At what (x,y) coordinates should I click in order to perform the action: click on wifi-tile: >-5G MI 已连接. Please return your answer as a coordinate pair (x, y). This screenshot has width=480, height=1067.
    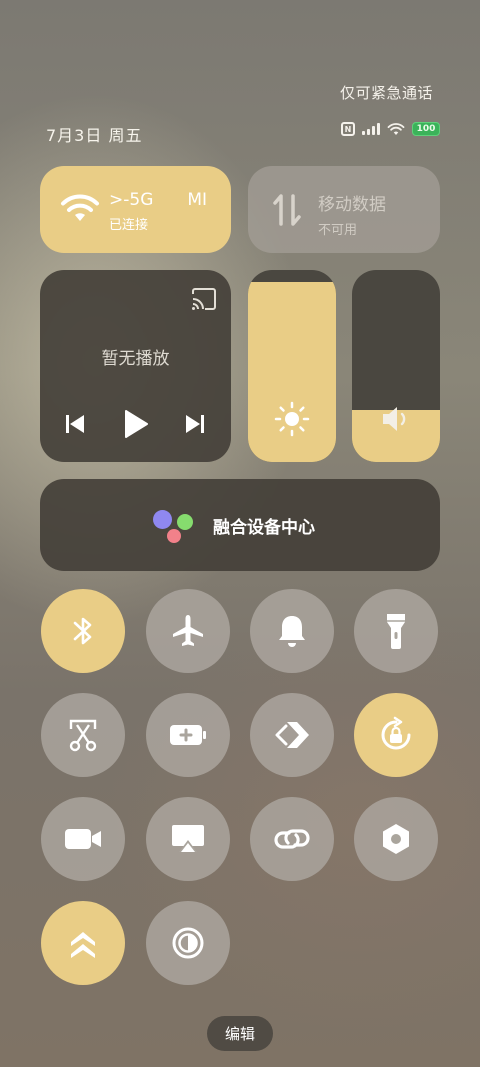
    Looking at the image, I should click on (135, 209).